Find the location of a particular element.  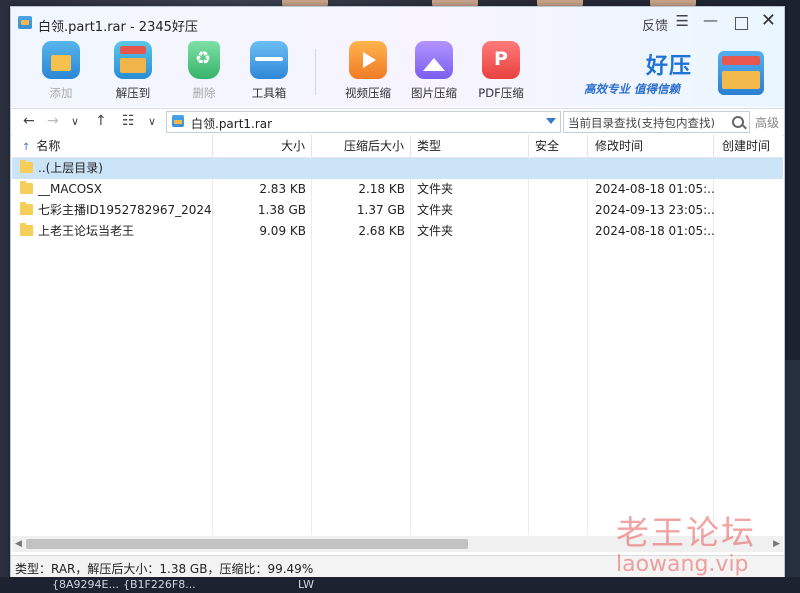

maximize-button is located at coordinates (741, 23).